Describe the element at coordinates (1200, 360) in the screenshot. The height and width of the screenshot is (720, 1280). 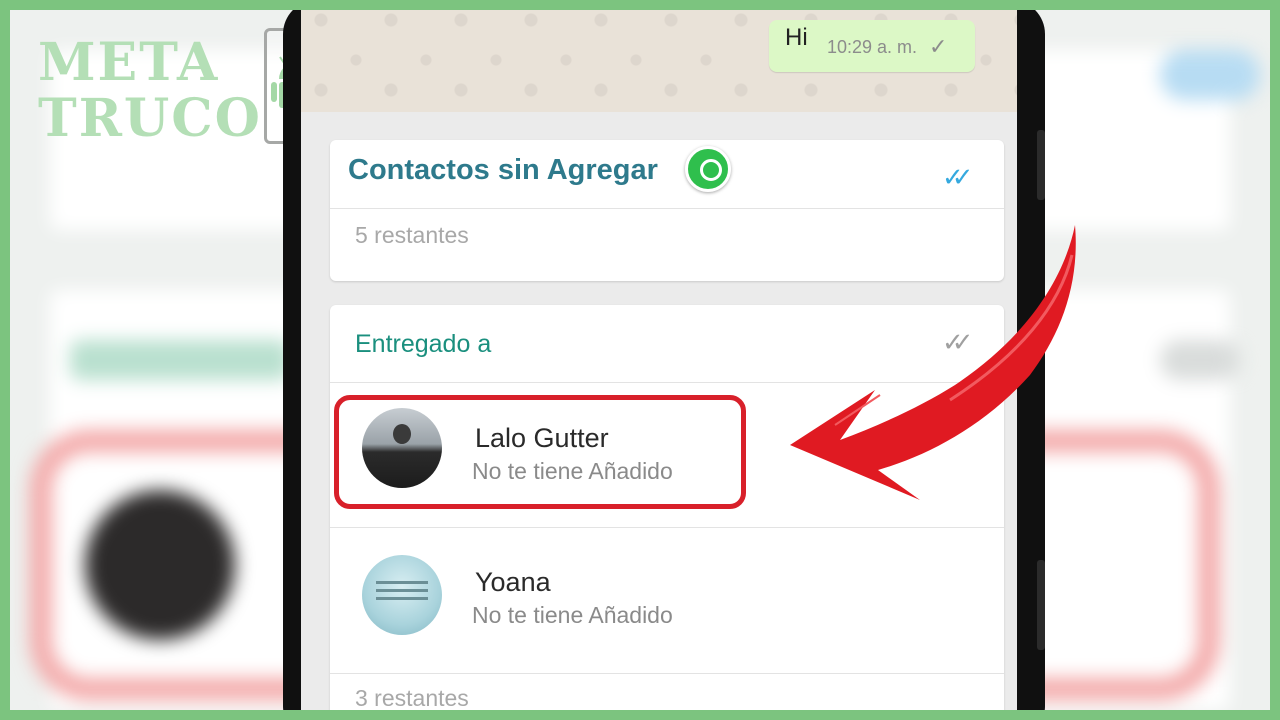
I see `background-gray-shape` at that location.